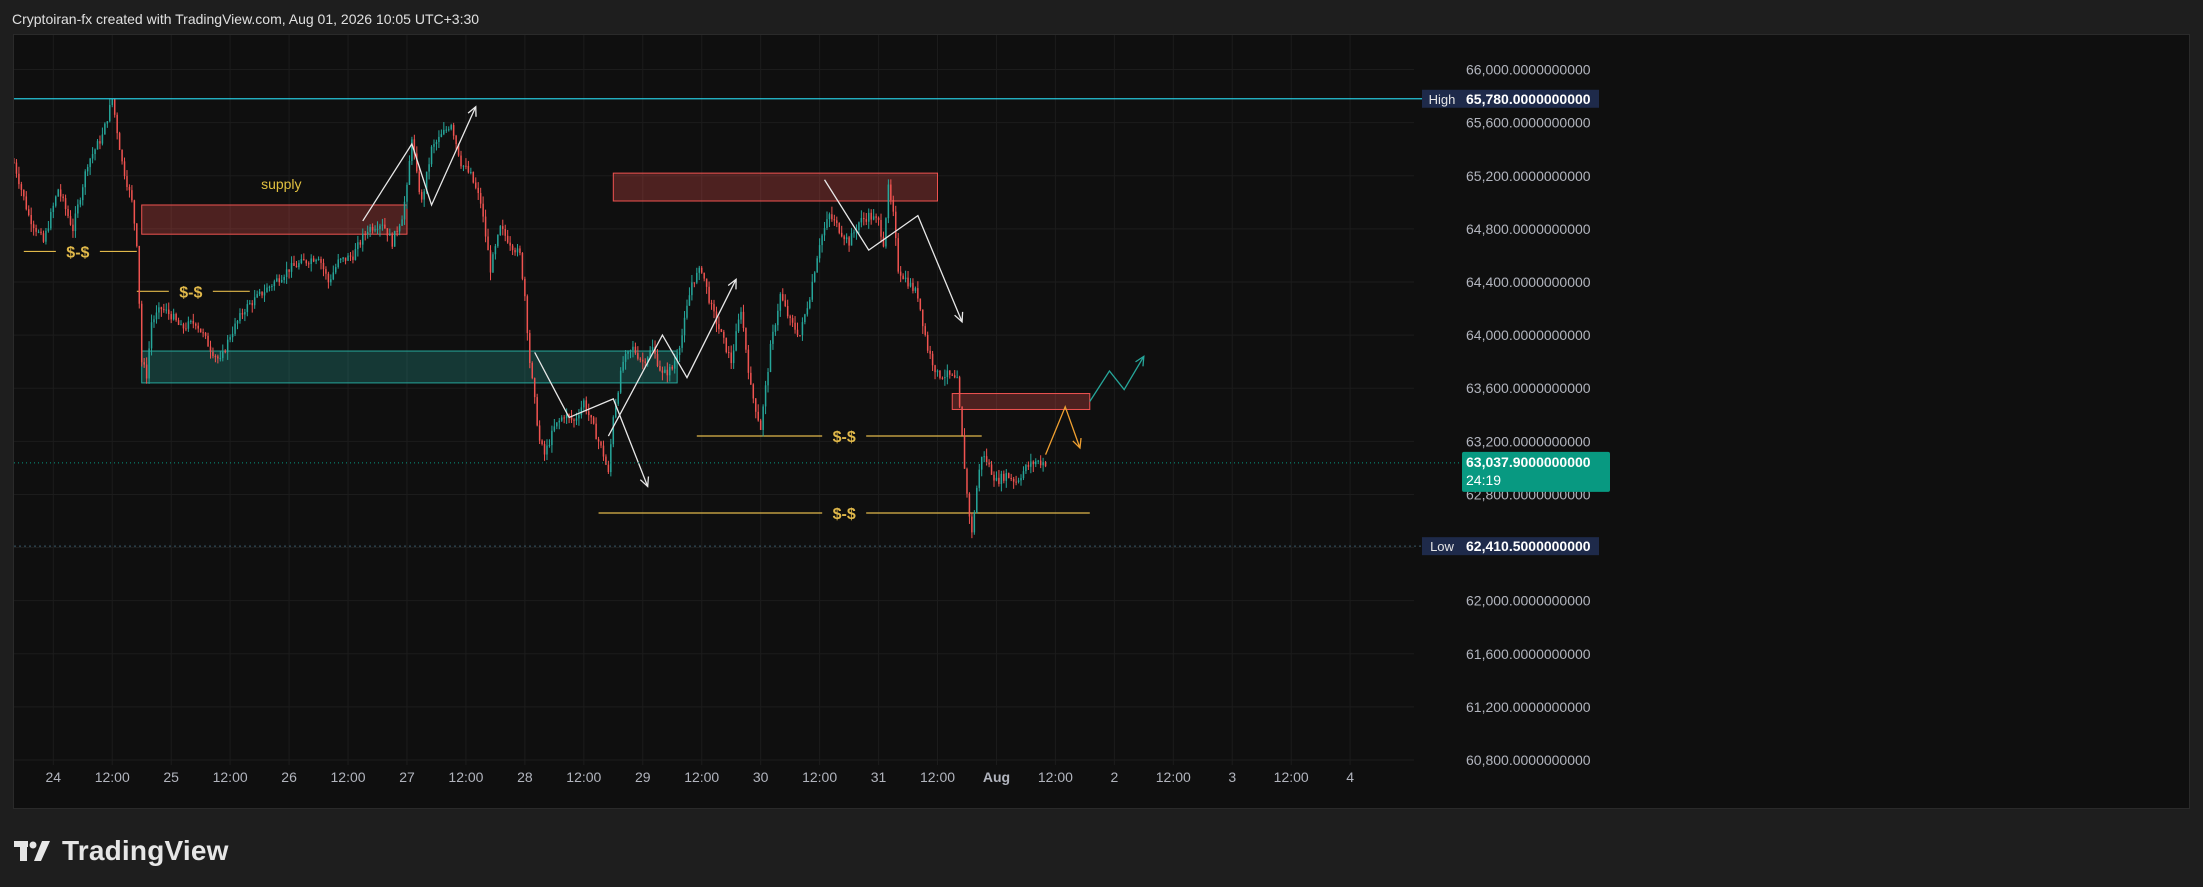  Describe the element at coordinates (761, 777) in the screenshot. I see `x-tick-label: 30` at that location.